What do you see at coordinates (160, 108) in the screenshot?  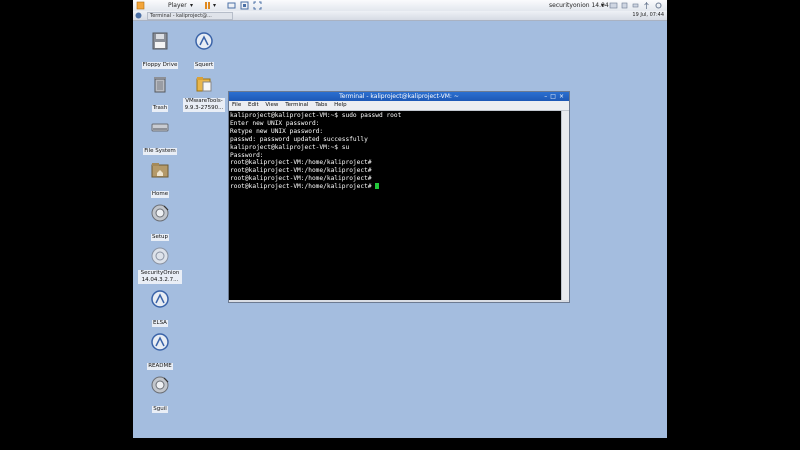 I see `desktop-icon-label: Trash` at bounding box center [160, 108].